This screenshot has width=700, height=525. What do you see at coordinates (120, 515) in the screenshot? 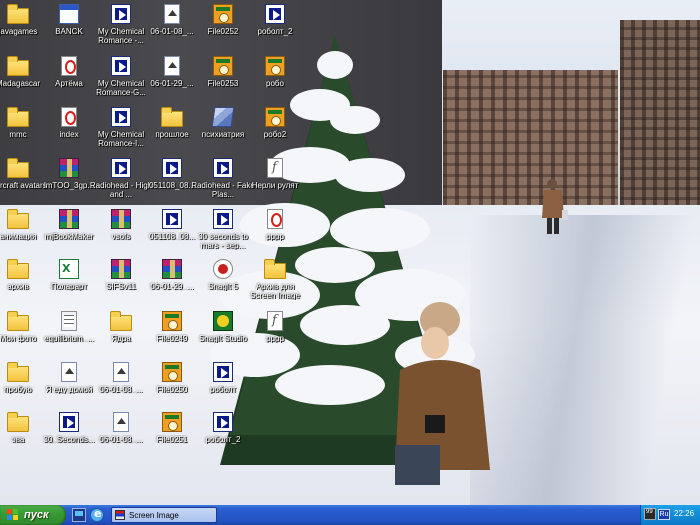
I see `screen-image-app-icon` at bounding box center [120, 515].